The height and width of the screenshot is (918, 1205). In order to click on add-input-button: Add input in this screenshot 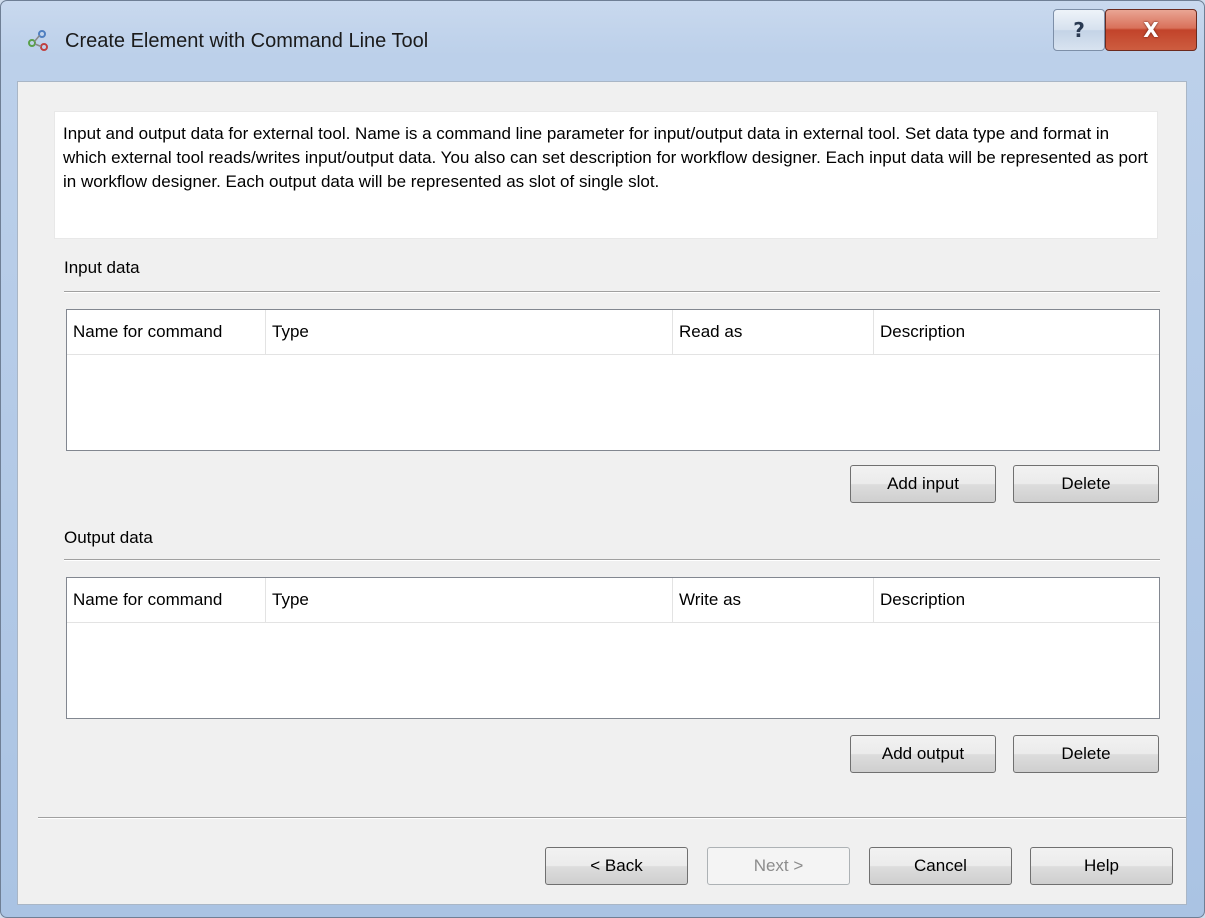, I will do `click(923, 484)`.